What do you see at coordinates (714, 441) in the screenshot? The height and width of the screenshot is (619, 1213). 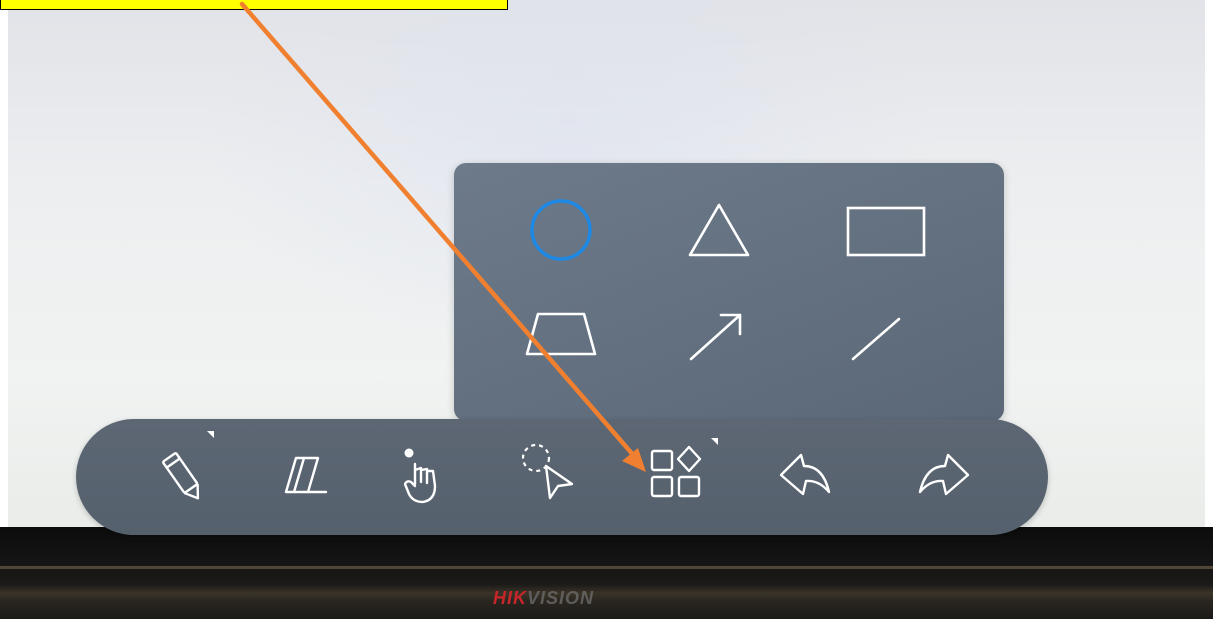 I see `shapes-submenu-indicator` at bounding box center [714, 441].